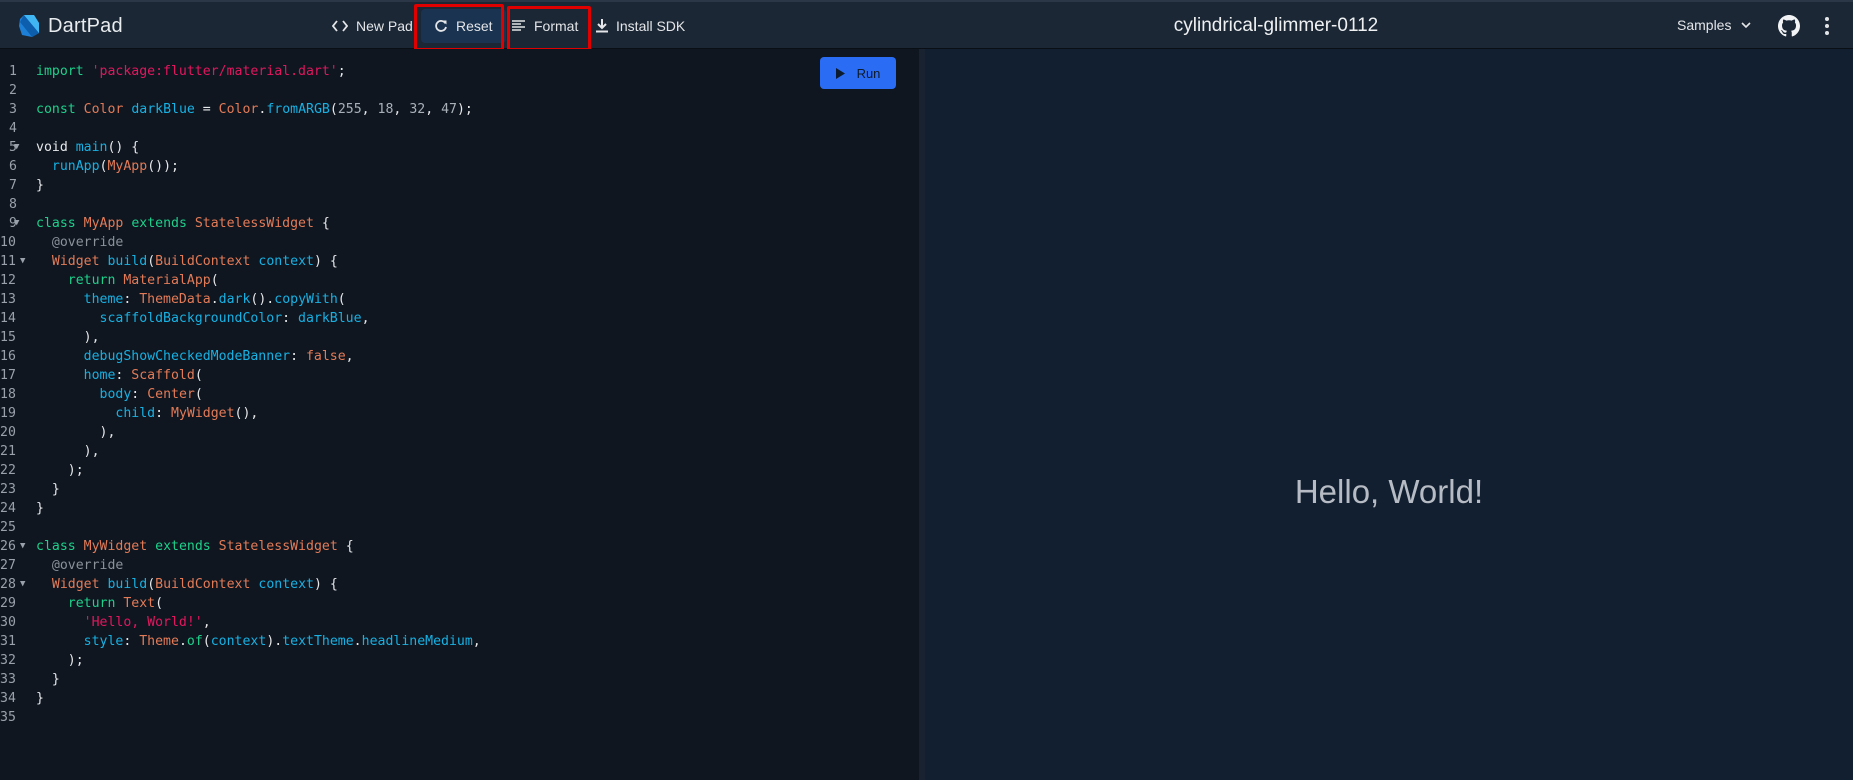 The height and width of the screenshot is (780, 1853). I want to click on code-line: 10 @override, so click(240, 242).